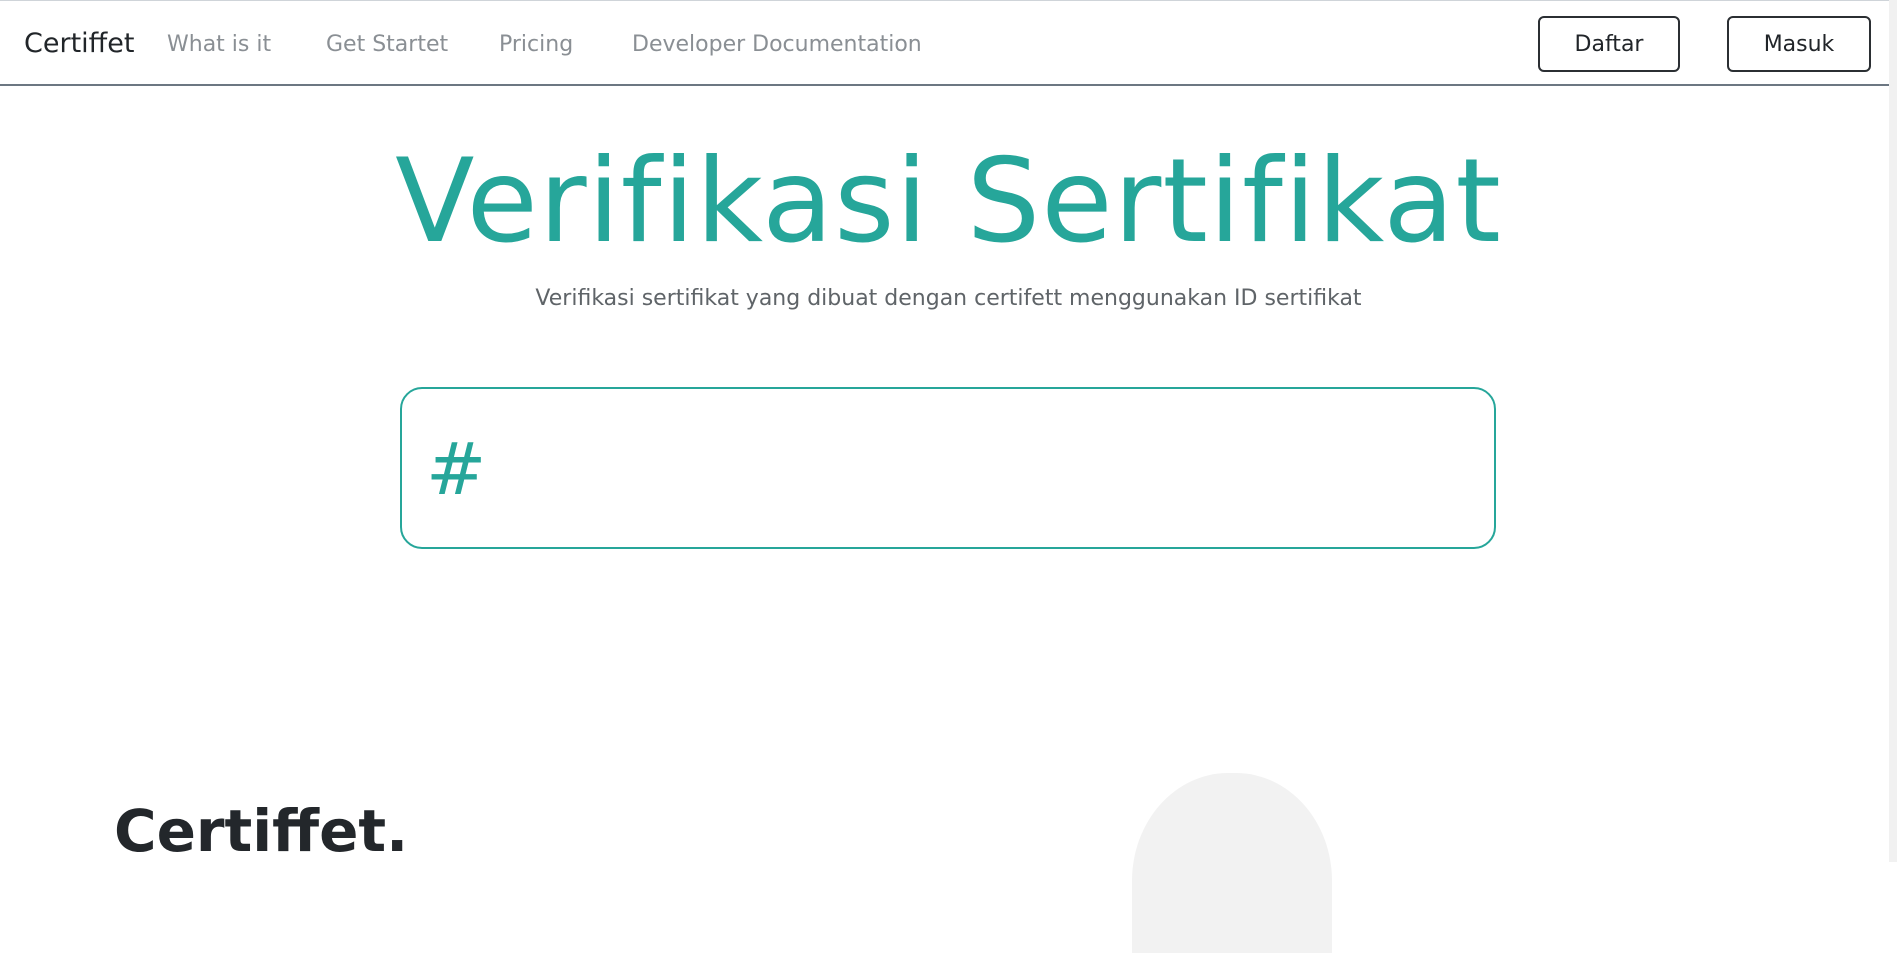 The width and height of the screenshot is (1897, 953). Describe the element at coordinates (994, 470) in the screenshot. I see `certificate-id-input` at that location.